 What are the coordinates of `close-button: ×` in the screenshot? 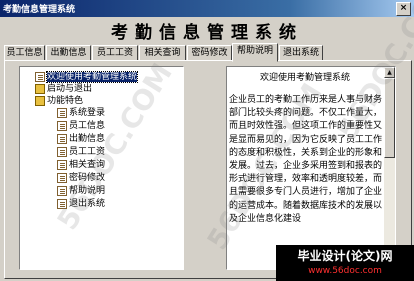 It's located at (403, 9).